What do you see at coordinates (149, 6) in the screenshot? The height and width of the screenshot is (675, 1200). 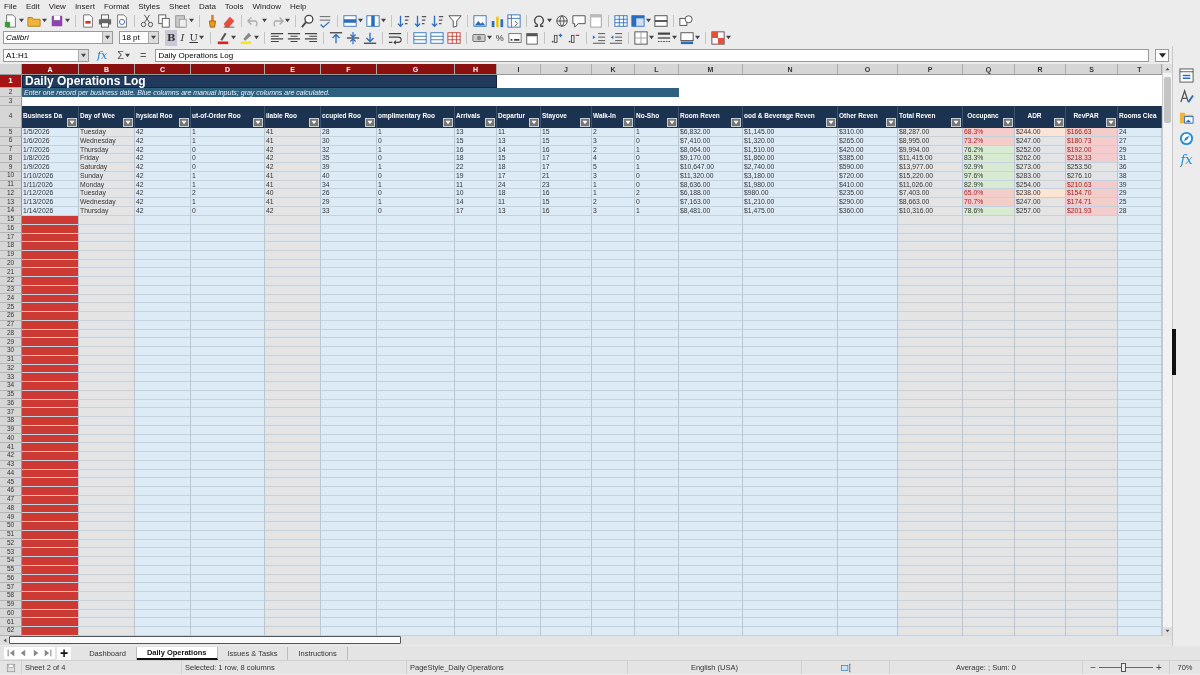 I see `menu-item: Styles` at bounding box center [149, 6].